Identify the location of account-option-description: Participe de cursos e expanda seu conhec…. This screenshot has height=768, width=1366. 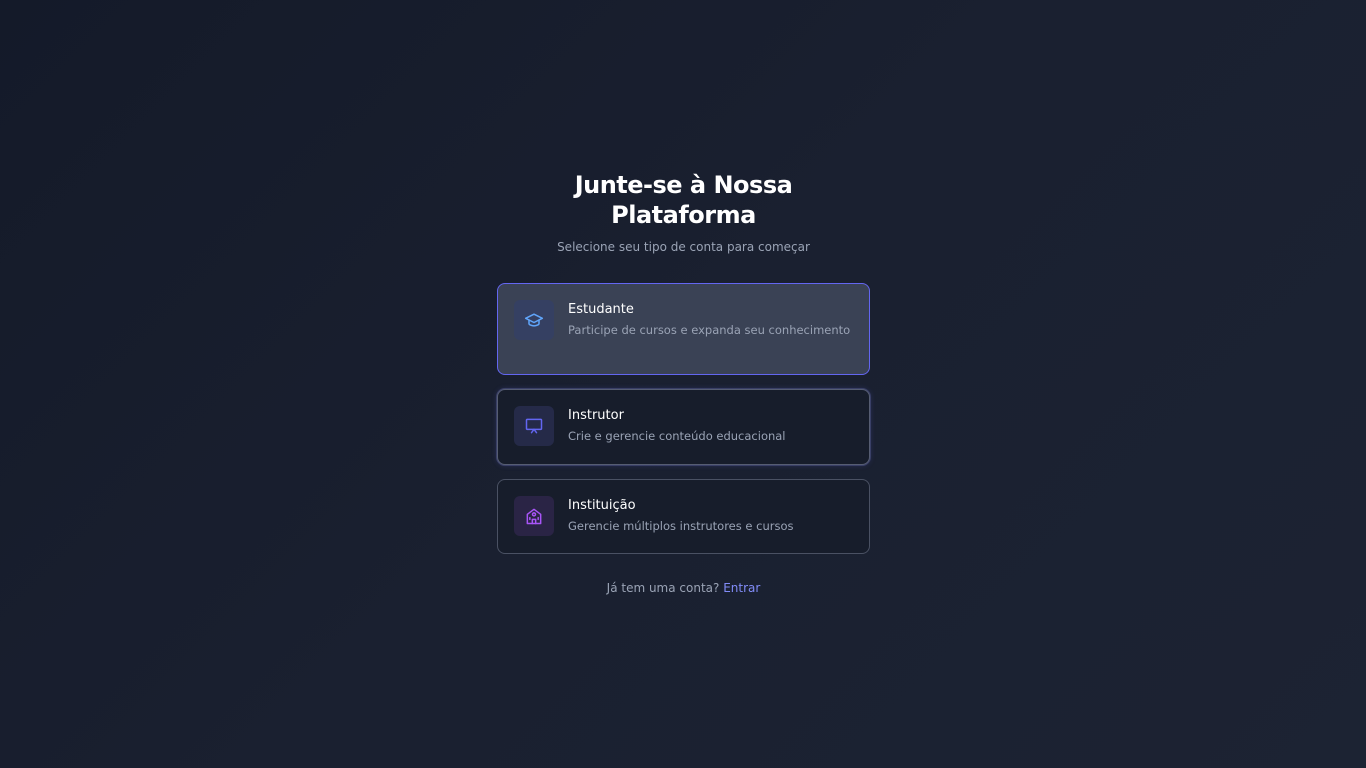
(709, 330).